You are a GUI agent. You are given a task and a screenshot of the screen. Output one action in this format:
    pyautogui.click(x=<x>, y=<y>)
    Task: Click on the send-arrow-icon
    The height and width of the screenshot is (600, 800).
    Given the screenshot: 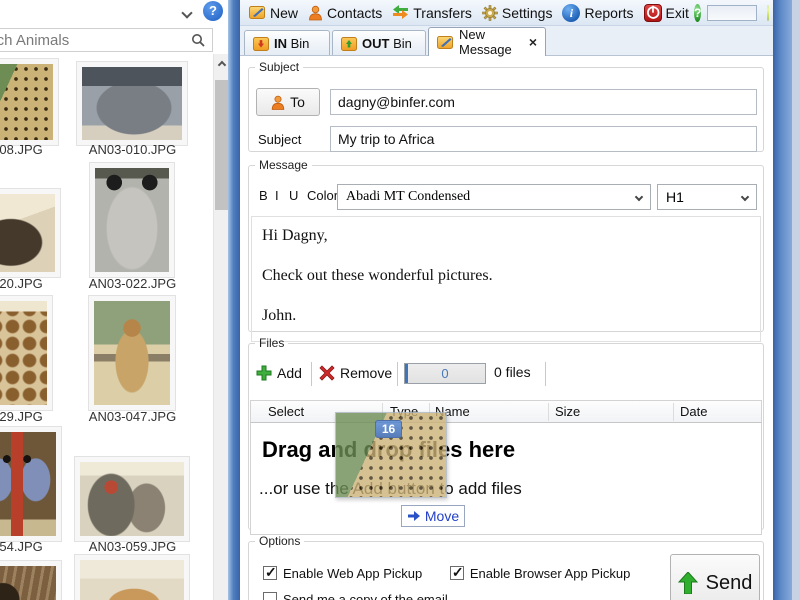 What is the action you would take?
    pyautogui.click(x=687, y=583)
    